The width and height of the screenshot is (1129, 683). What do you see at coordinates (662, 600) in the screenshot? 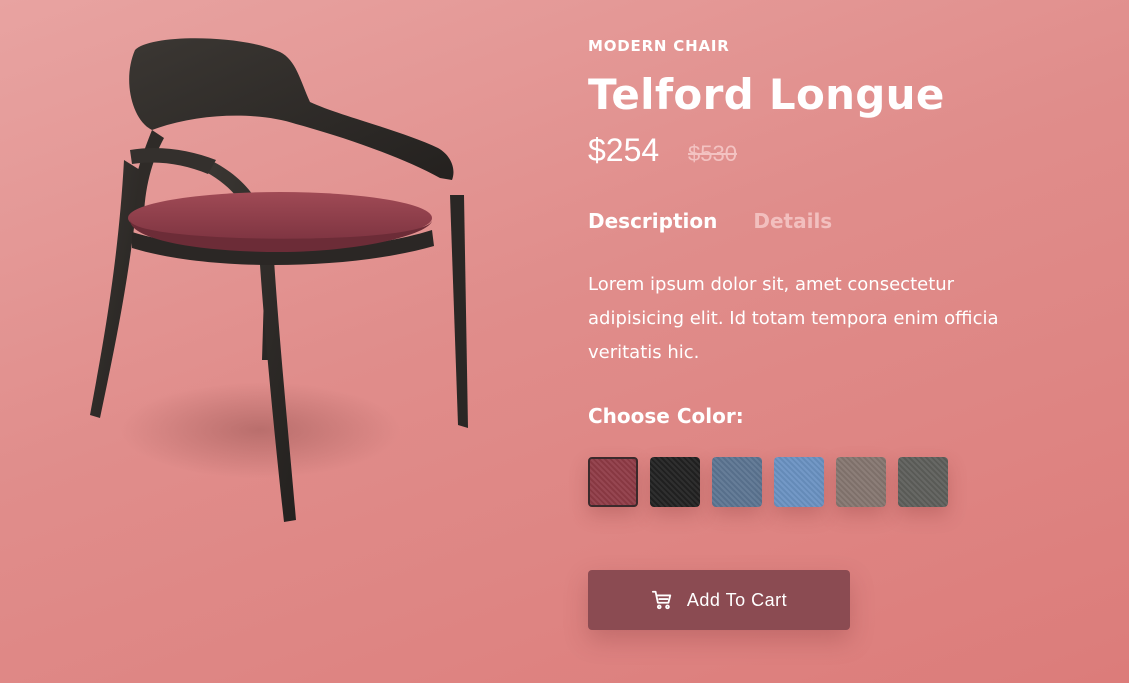
I see `cart-icon` at bounding box center [662, 600].